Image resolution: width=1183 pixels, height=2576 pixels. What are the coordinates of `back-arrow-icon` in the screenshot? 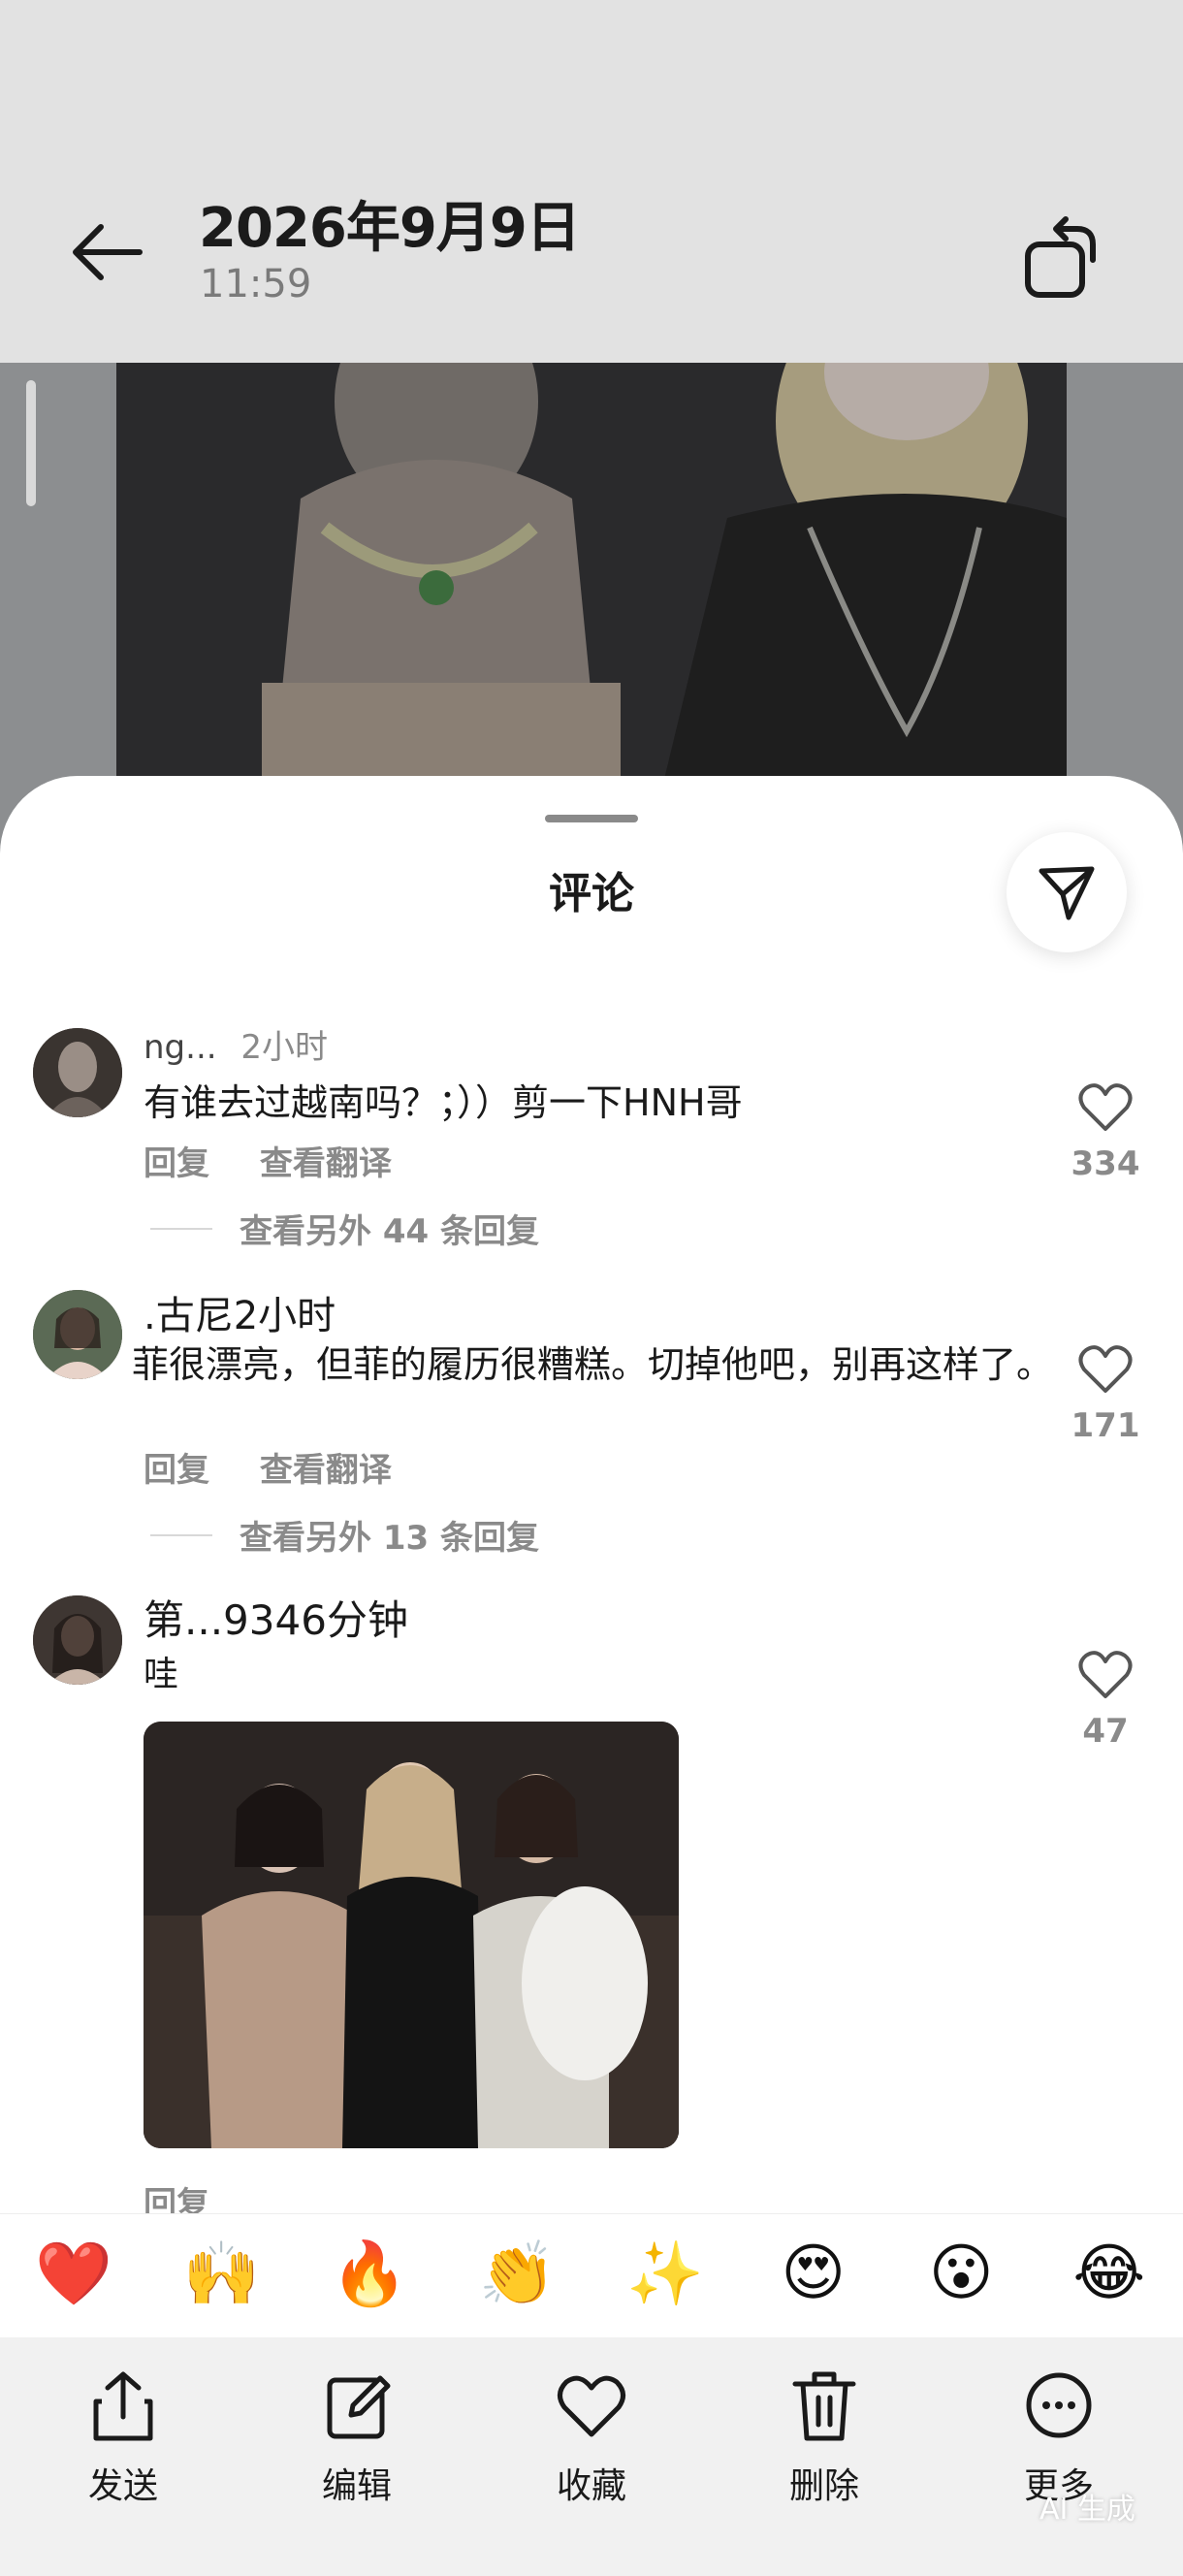 It's located at (106, 252).